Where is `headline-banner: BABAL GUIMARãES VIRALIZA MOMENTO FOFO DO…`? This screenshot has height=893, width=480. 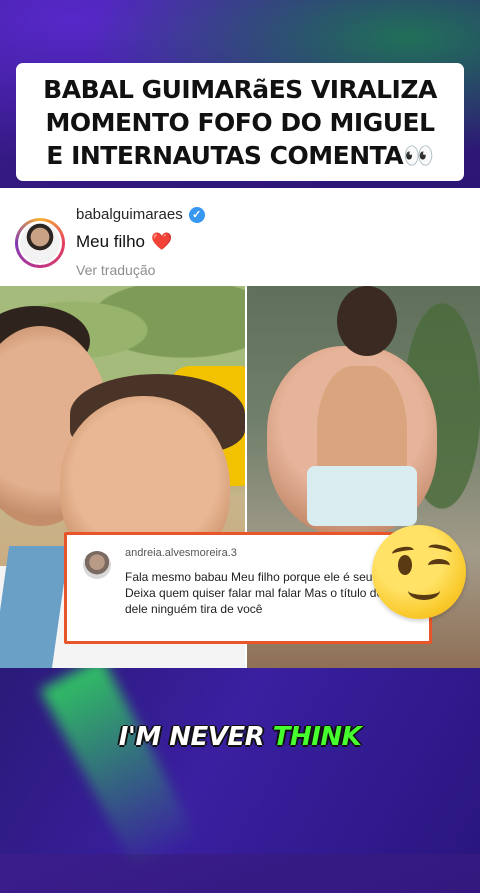
headline-banner: BABAL GUIMARãES VIRALIZA MOMENTO FOFO DO… is located at coordinates (240, 122).